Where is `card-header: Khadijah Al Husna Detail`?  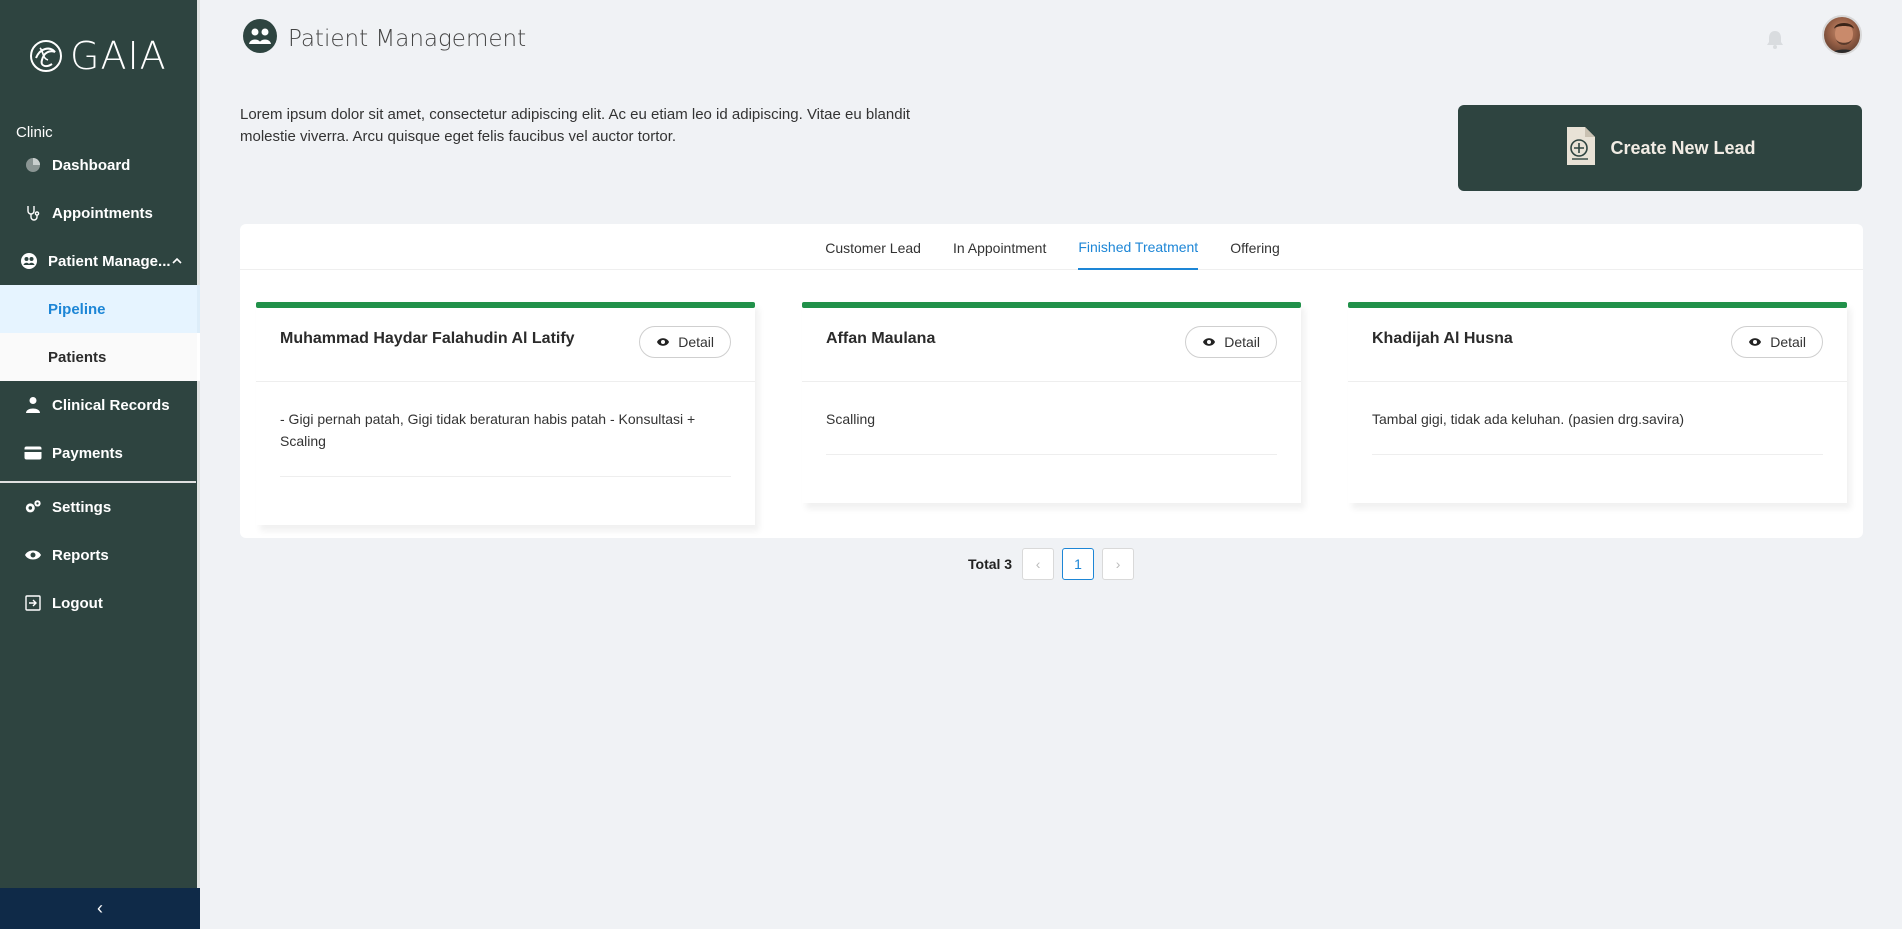 card-header: Khadijah Al Husna Detail is located at coordinates (1597, 345).